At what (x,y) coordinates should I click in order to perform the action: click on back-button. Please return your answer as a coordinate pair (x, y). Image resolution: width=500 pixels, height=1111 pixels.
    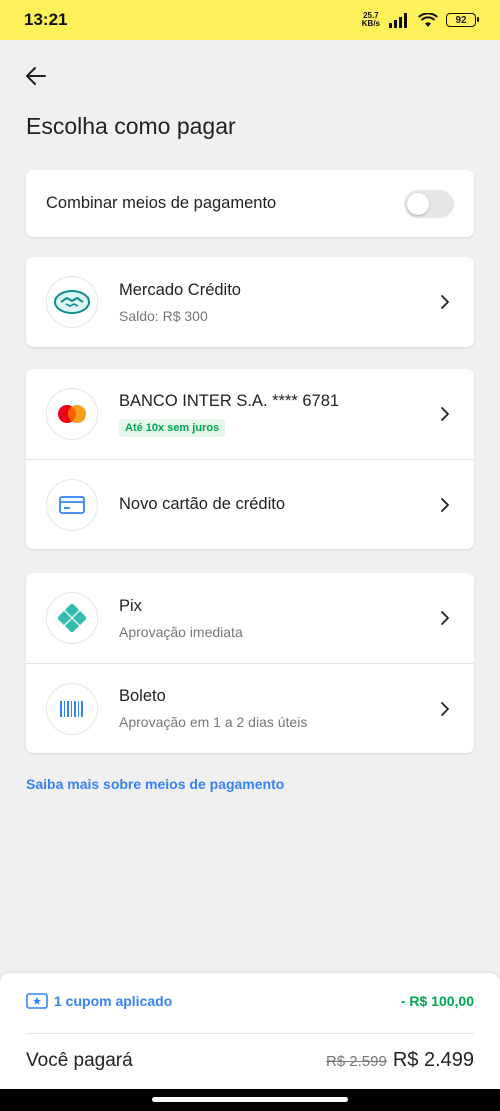
    Looking at the image, I should click on (36, 76).